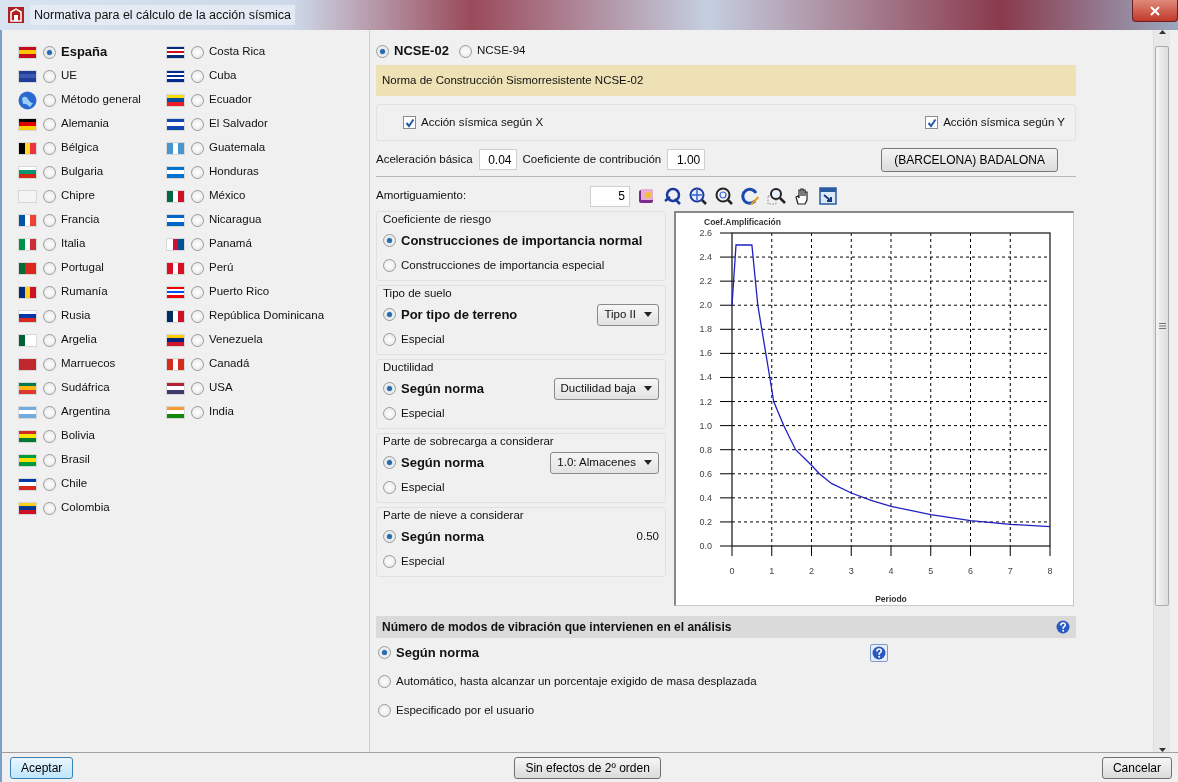  I want to click on country-radio: Argentina, so click(77, 412).